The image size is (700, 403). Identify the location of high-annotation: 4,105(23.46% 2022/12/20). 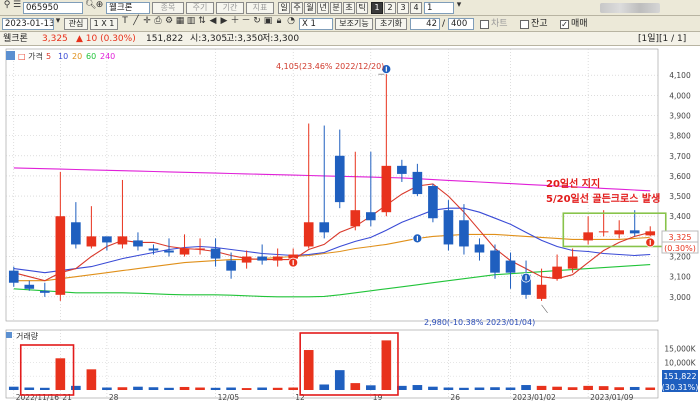
(330, 66).